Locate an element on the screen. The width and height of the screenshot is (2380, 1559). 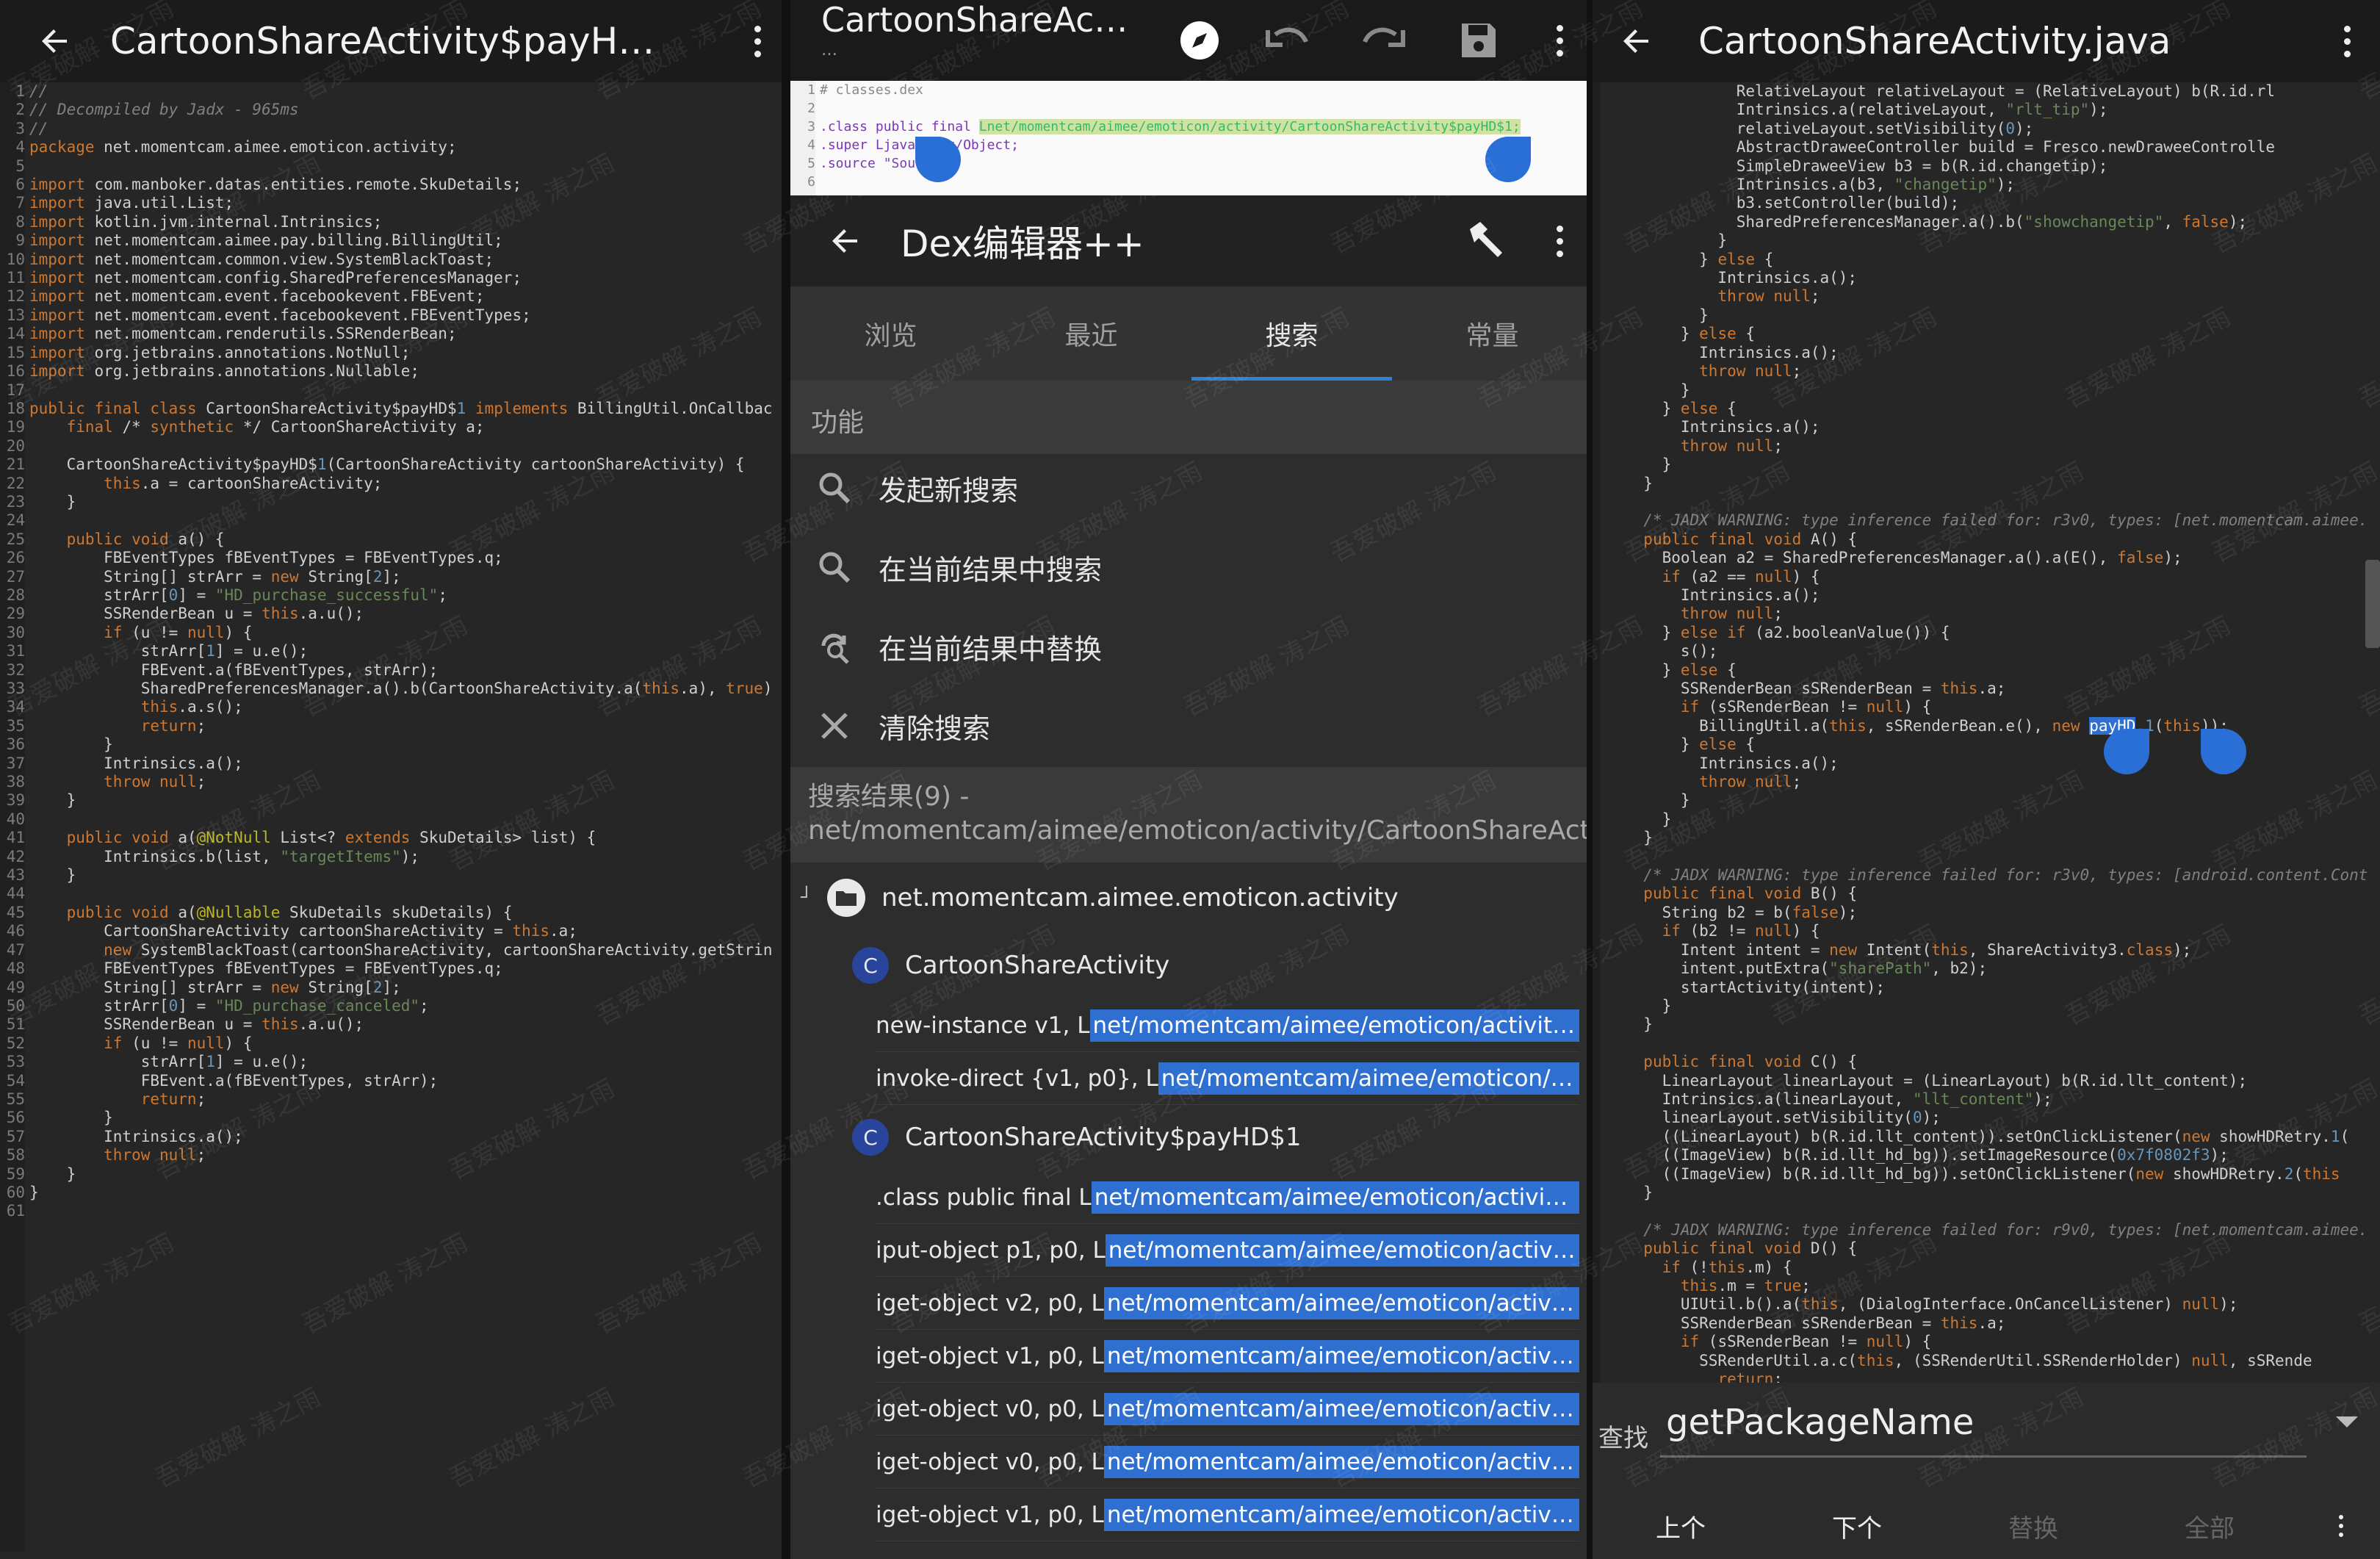
code-line: startActivity(intent); is located at coordinates (1756, 987).